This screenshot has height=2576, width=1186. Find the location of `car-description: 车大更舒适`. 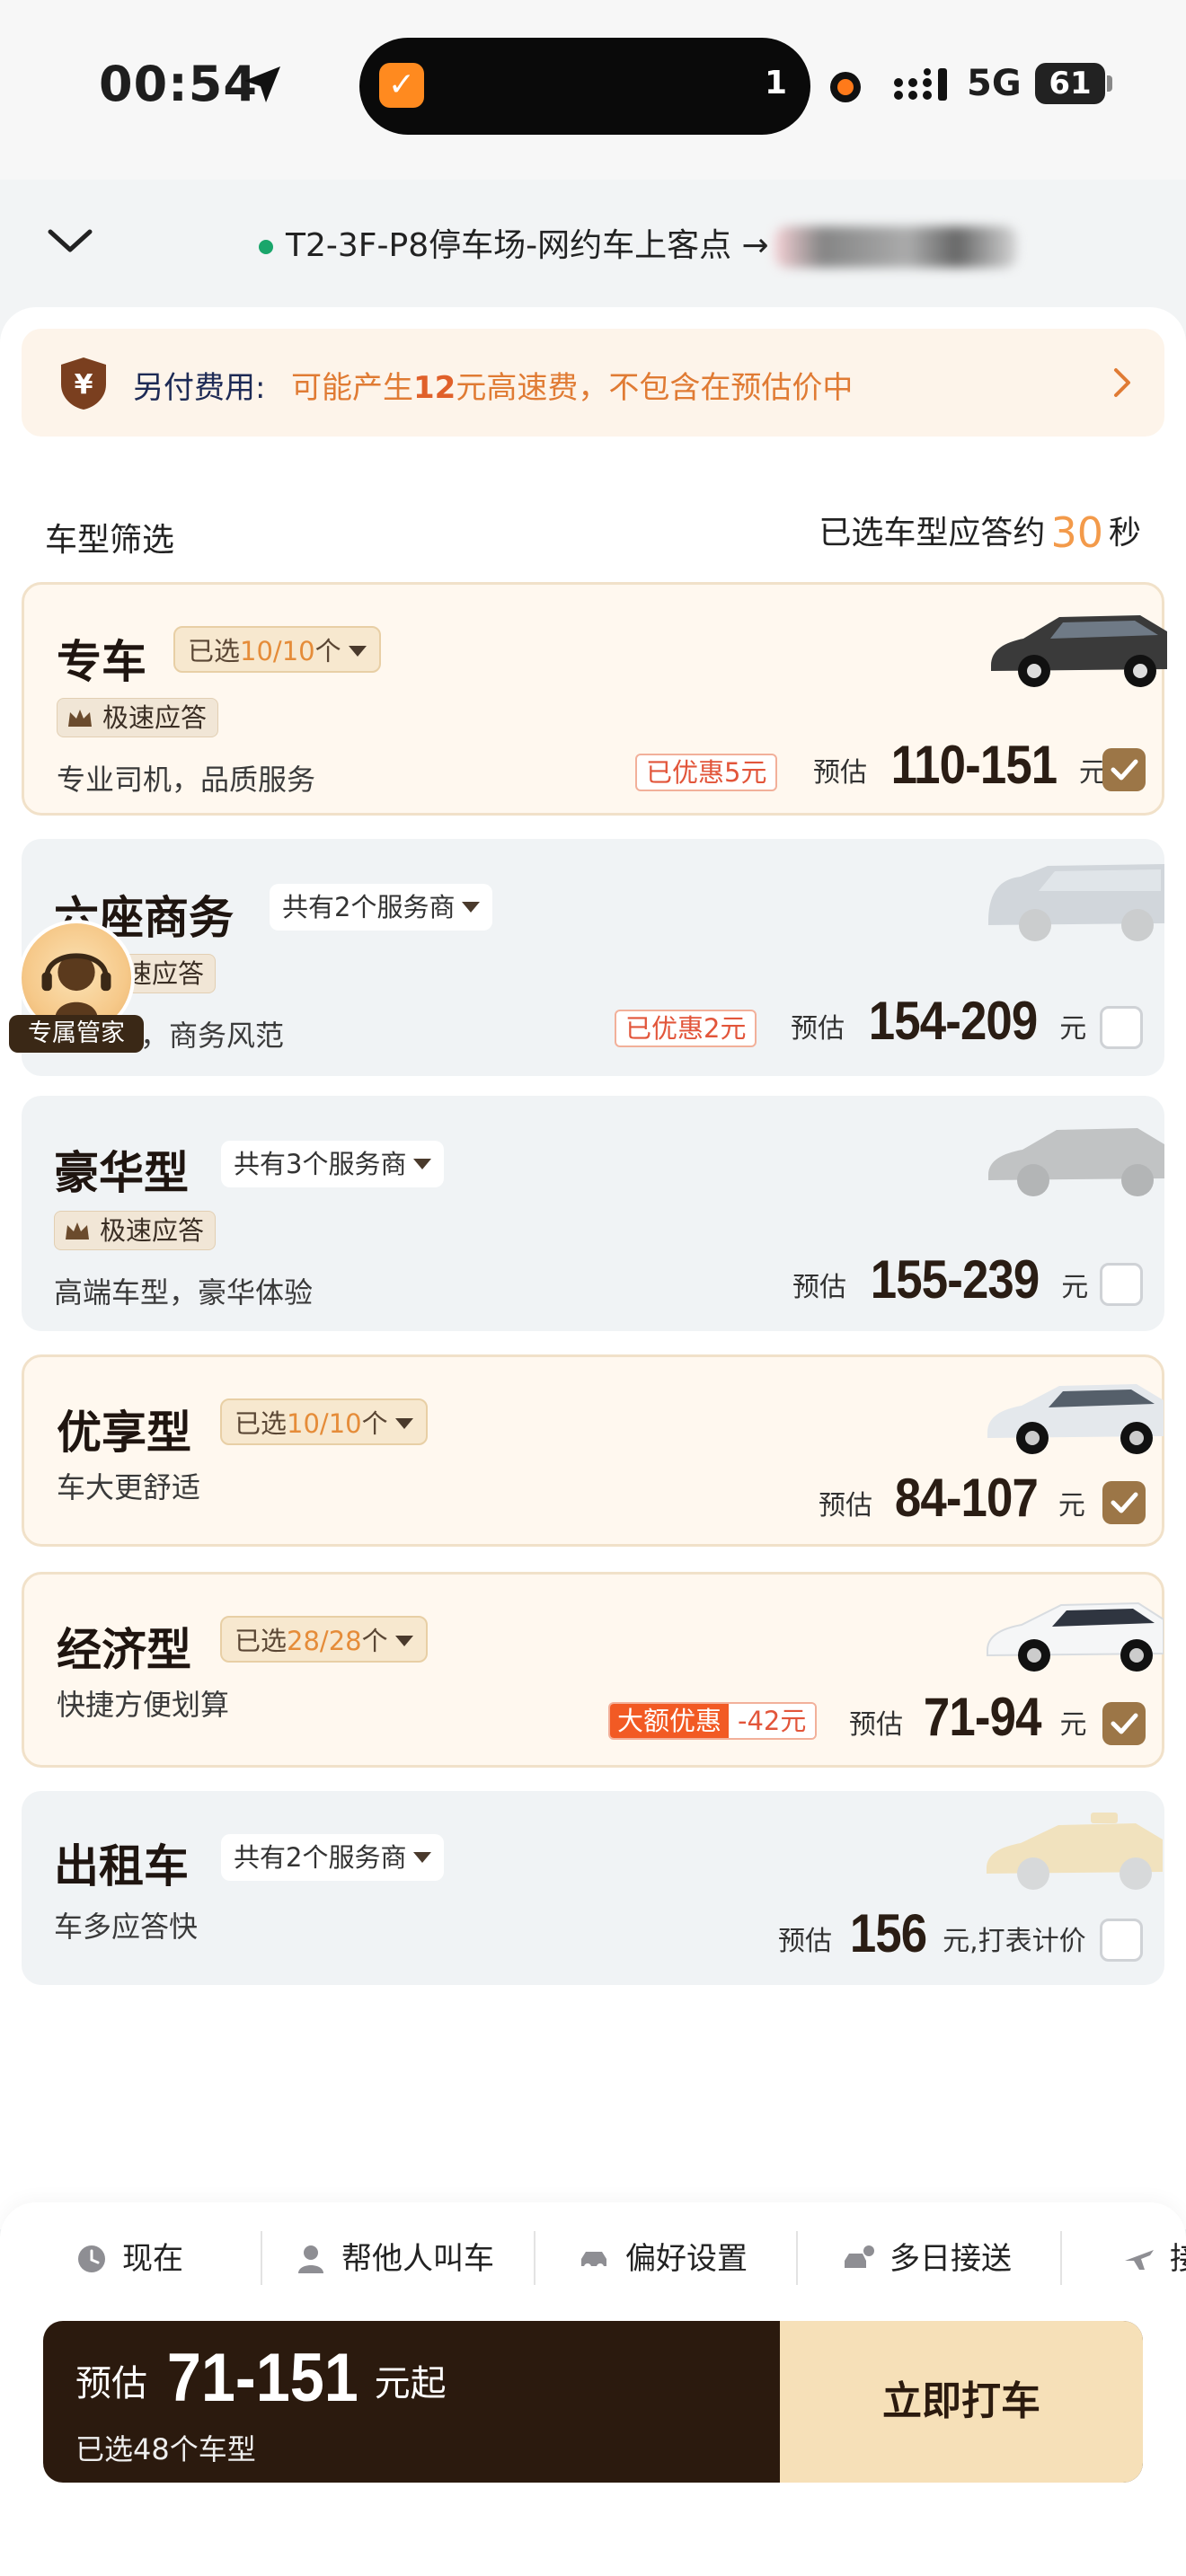

car-description: 车大更舒适 is located at coordinates (129, 1487).